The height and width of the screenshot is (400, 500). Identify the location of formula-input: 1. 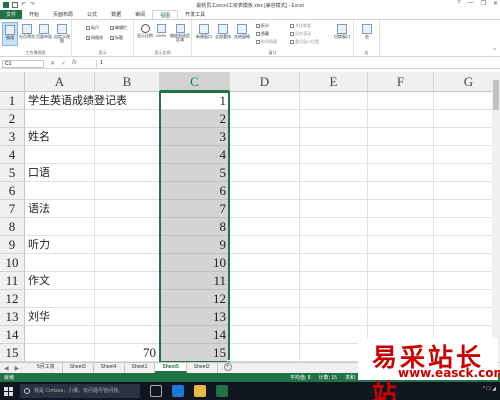
(295, 64).